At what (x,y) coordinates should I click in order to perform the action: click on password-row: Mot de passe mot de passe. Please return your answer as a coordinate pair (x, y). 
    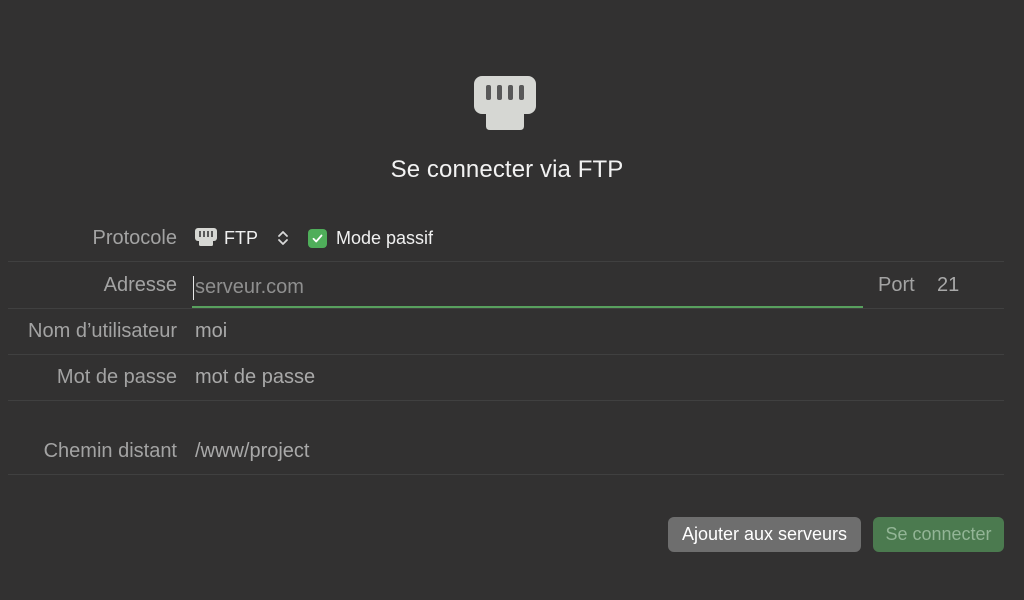
    Looking at the image, I should click on (506, 377).